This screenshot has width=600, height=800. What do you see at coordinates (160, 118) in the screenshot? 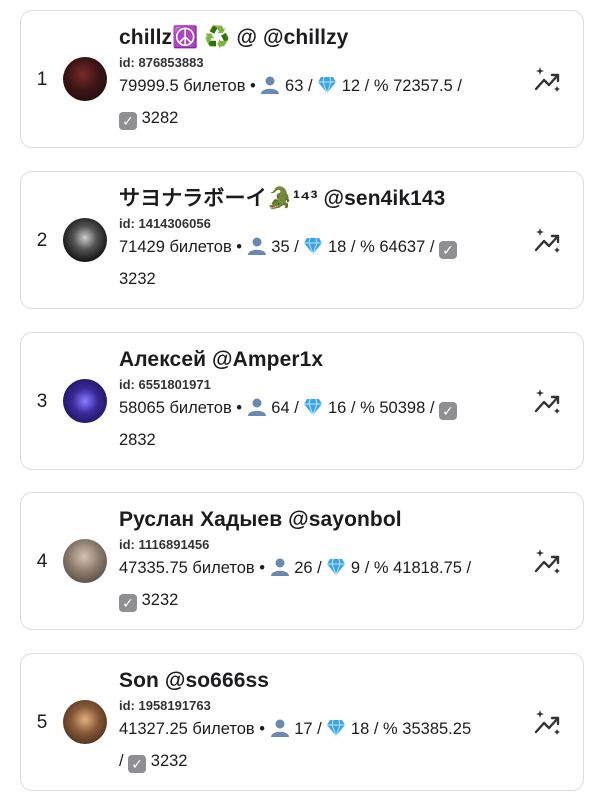
I see `checks-count: 3282` at bounding box center [160, 118].